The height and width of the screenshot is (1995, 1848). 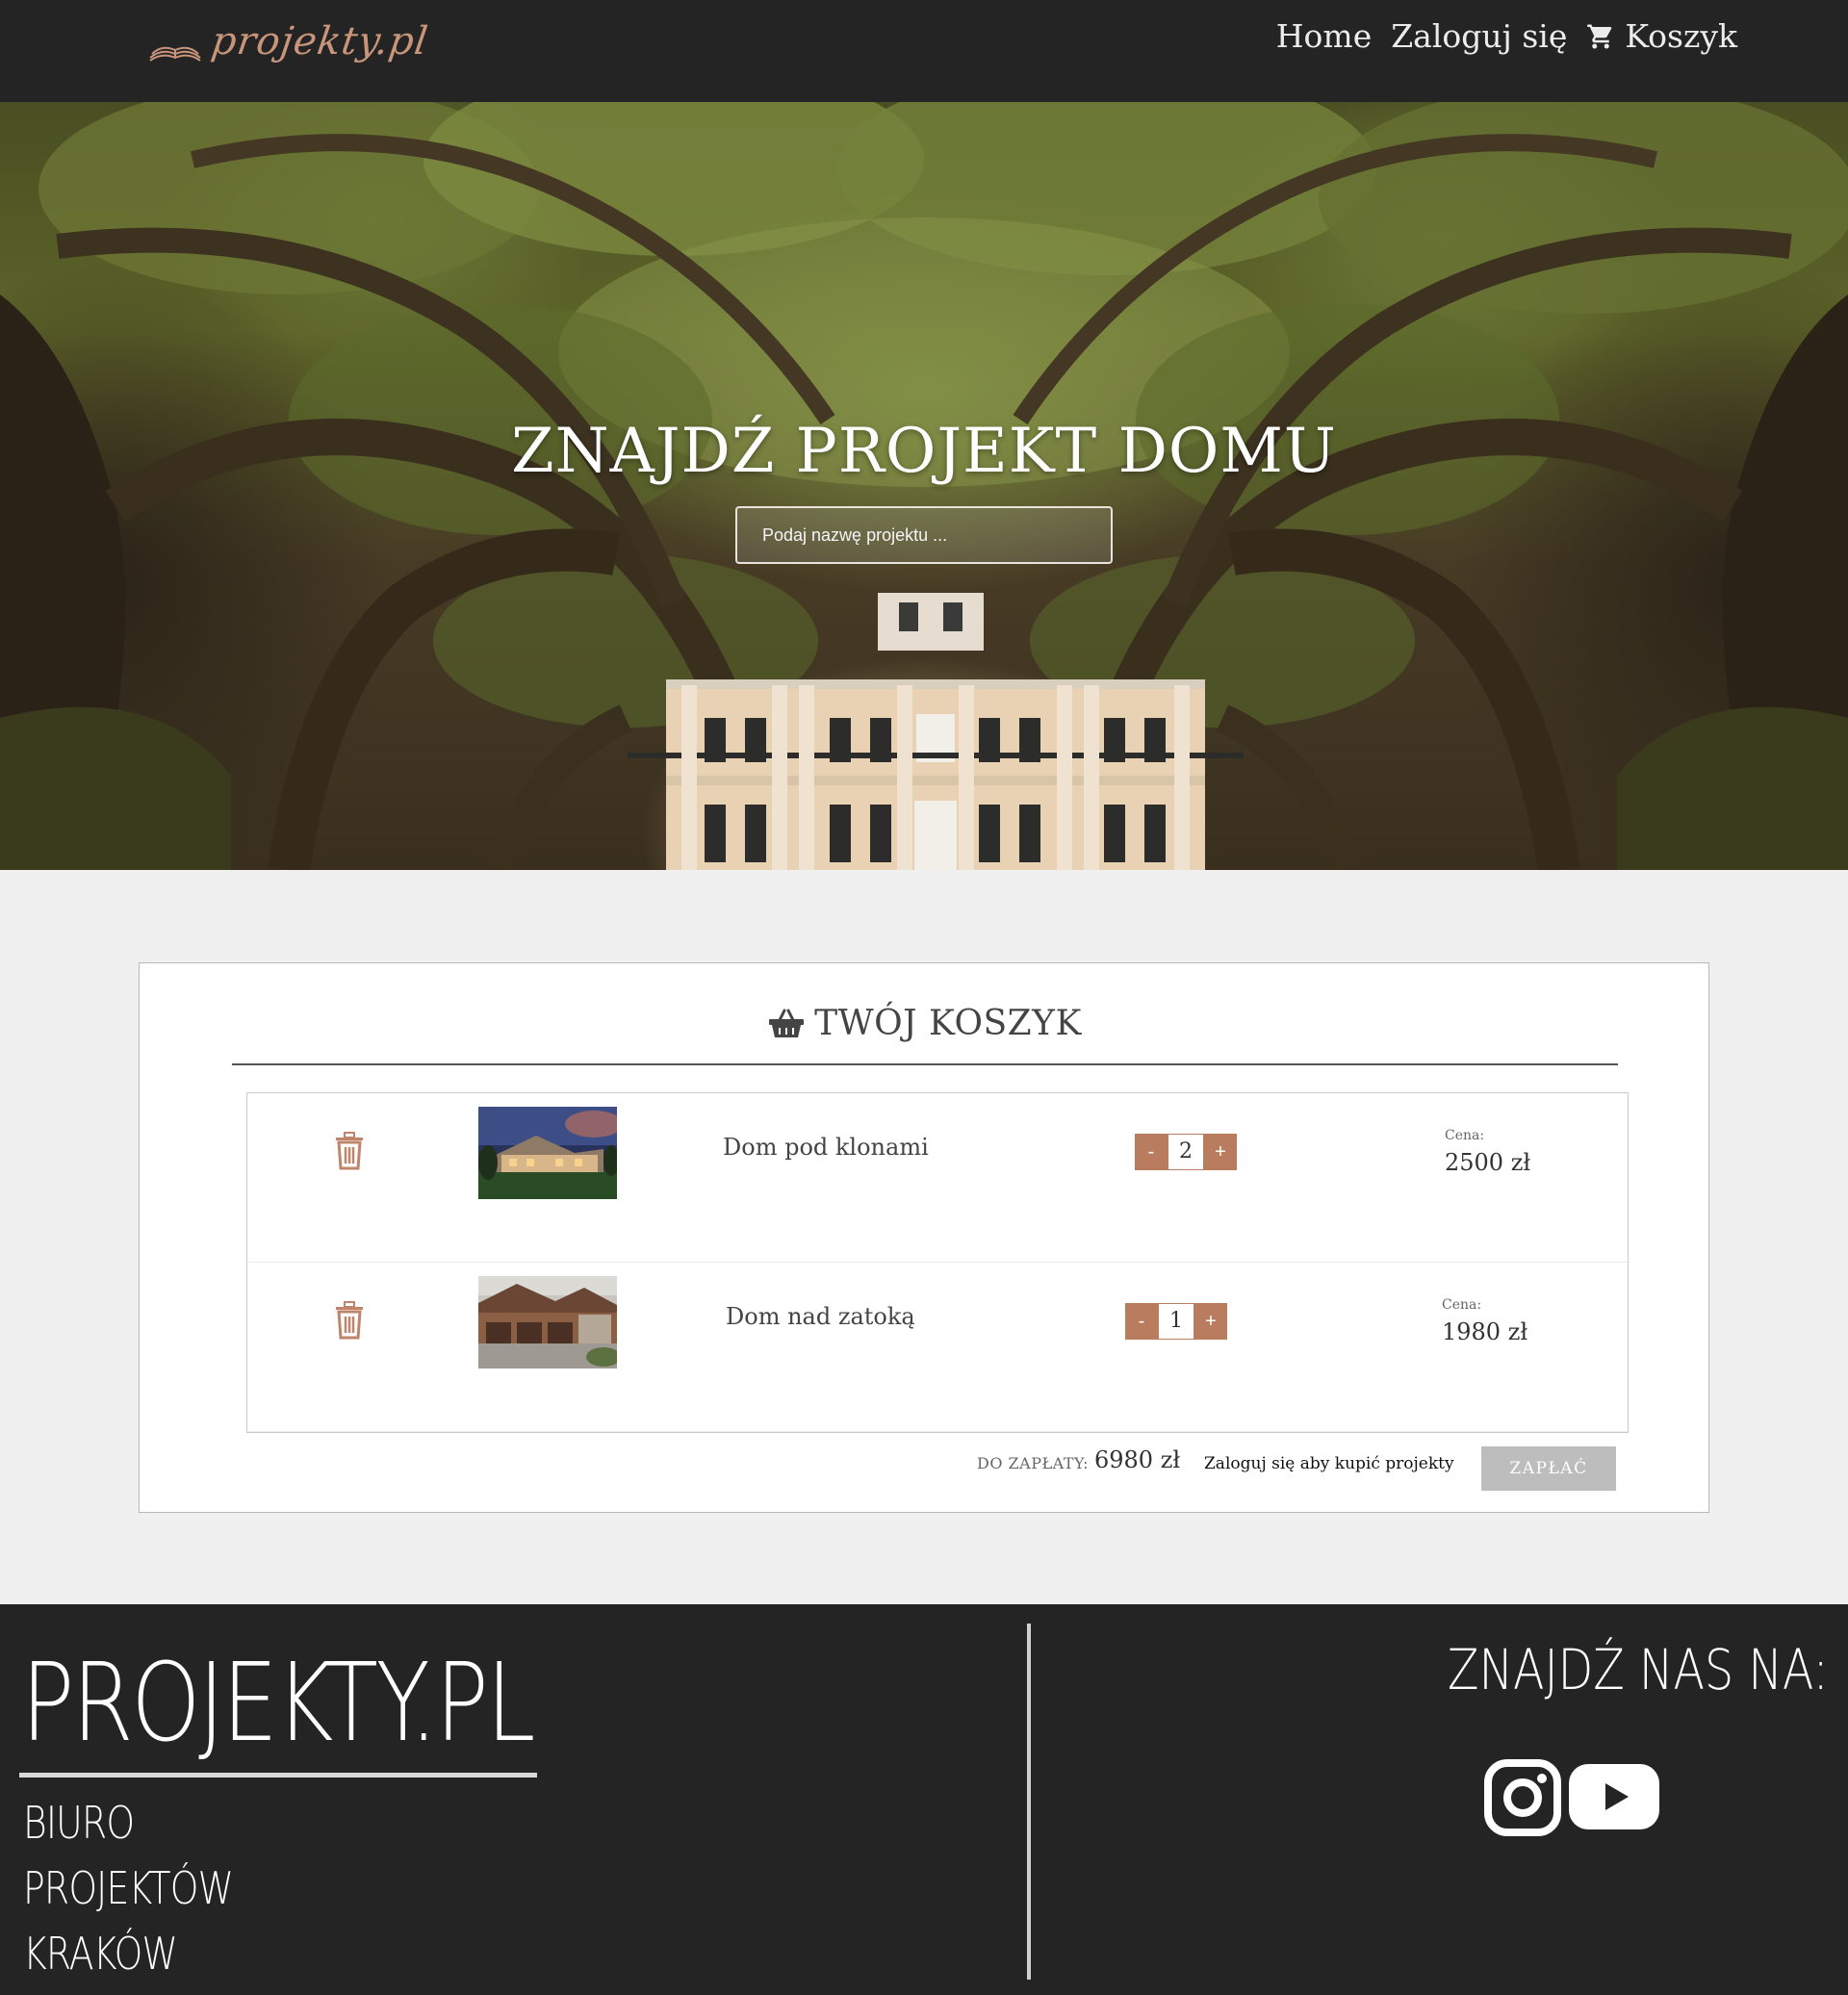 What do you see at coordinates (787, 1023) in the screenshot?
I see `basket-icon` at bounding box center [787, 1023].